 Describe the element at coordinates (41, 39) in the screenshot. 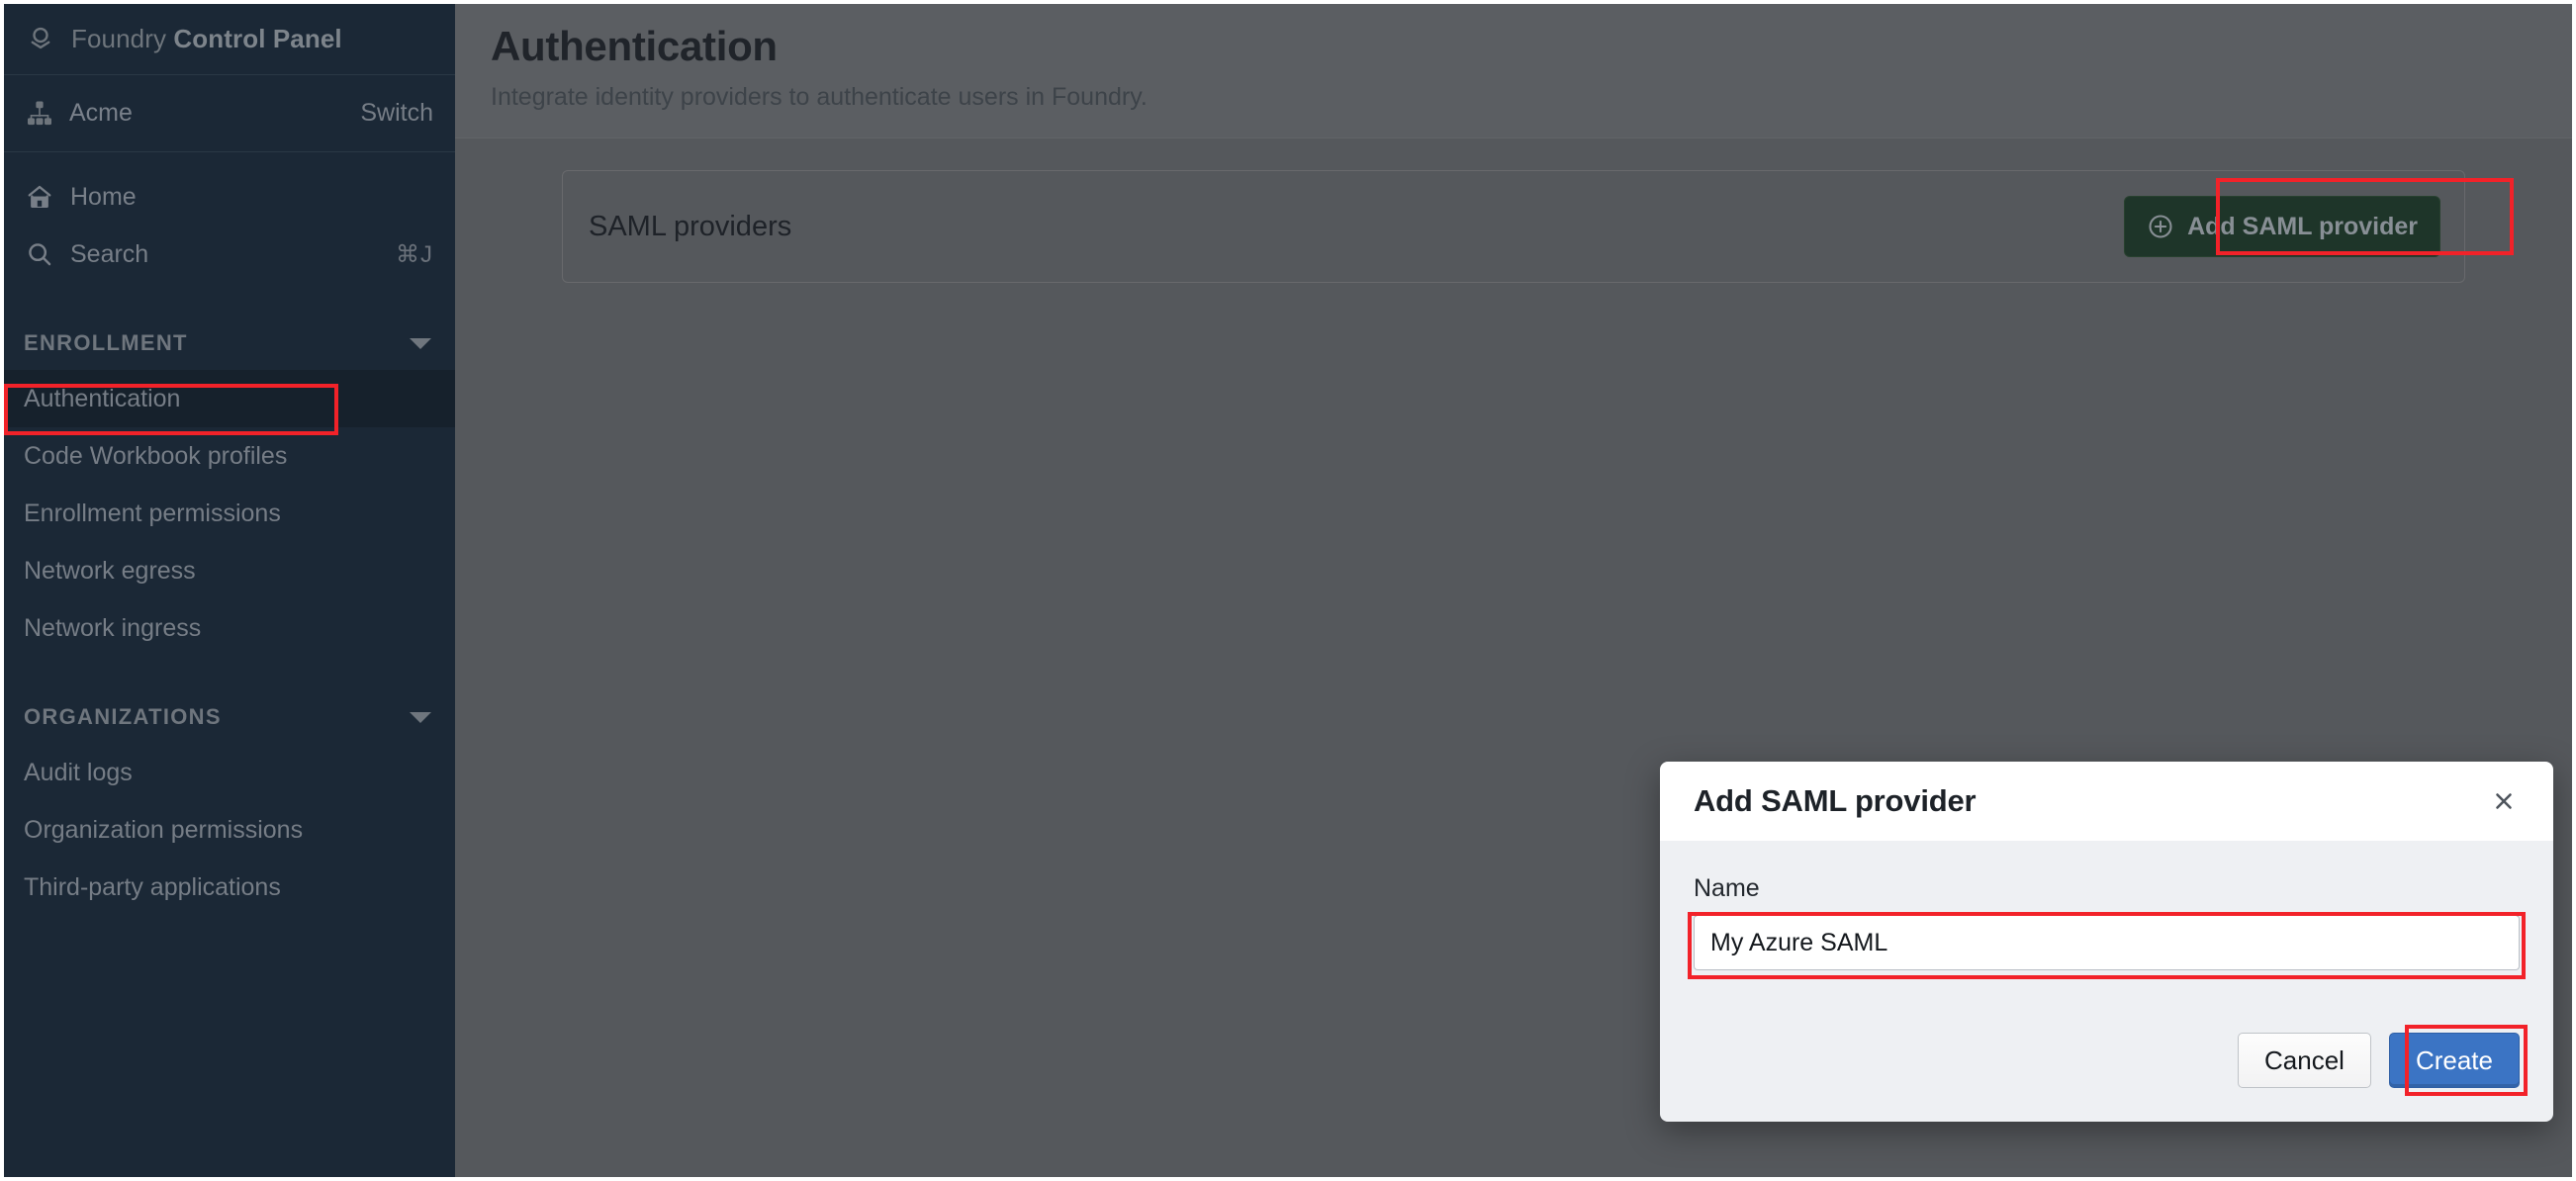

I see `foundry-logo-icon` at that location.